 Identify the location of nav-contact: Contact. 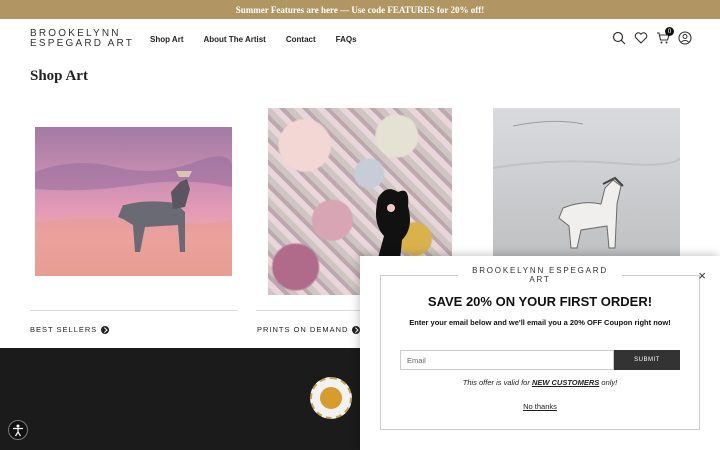
(301, 39).